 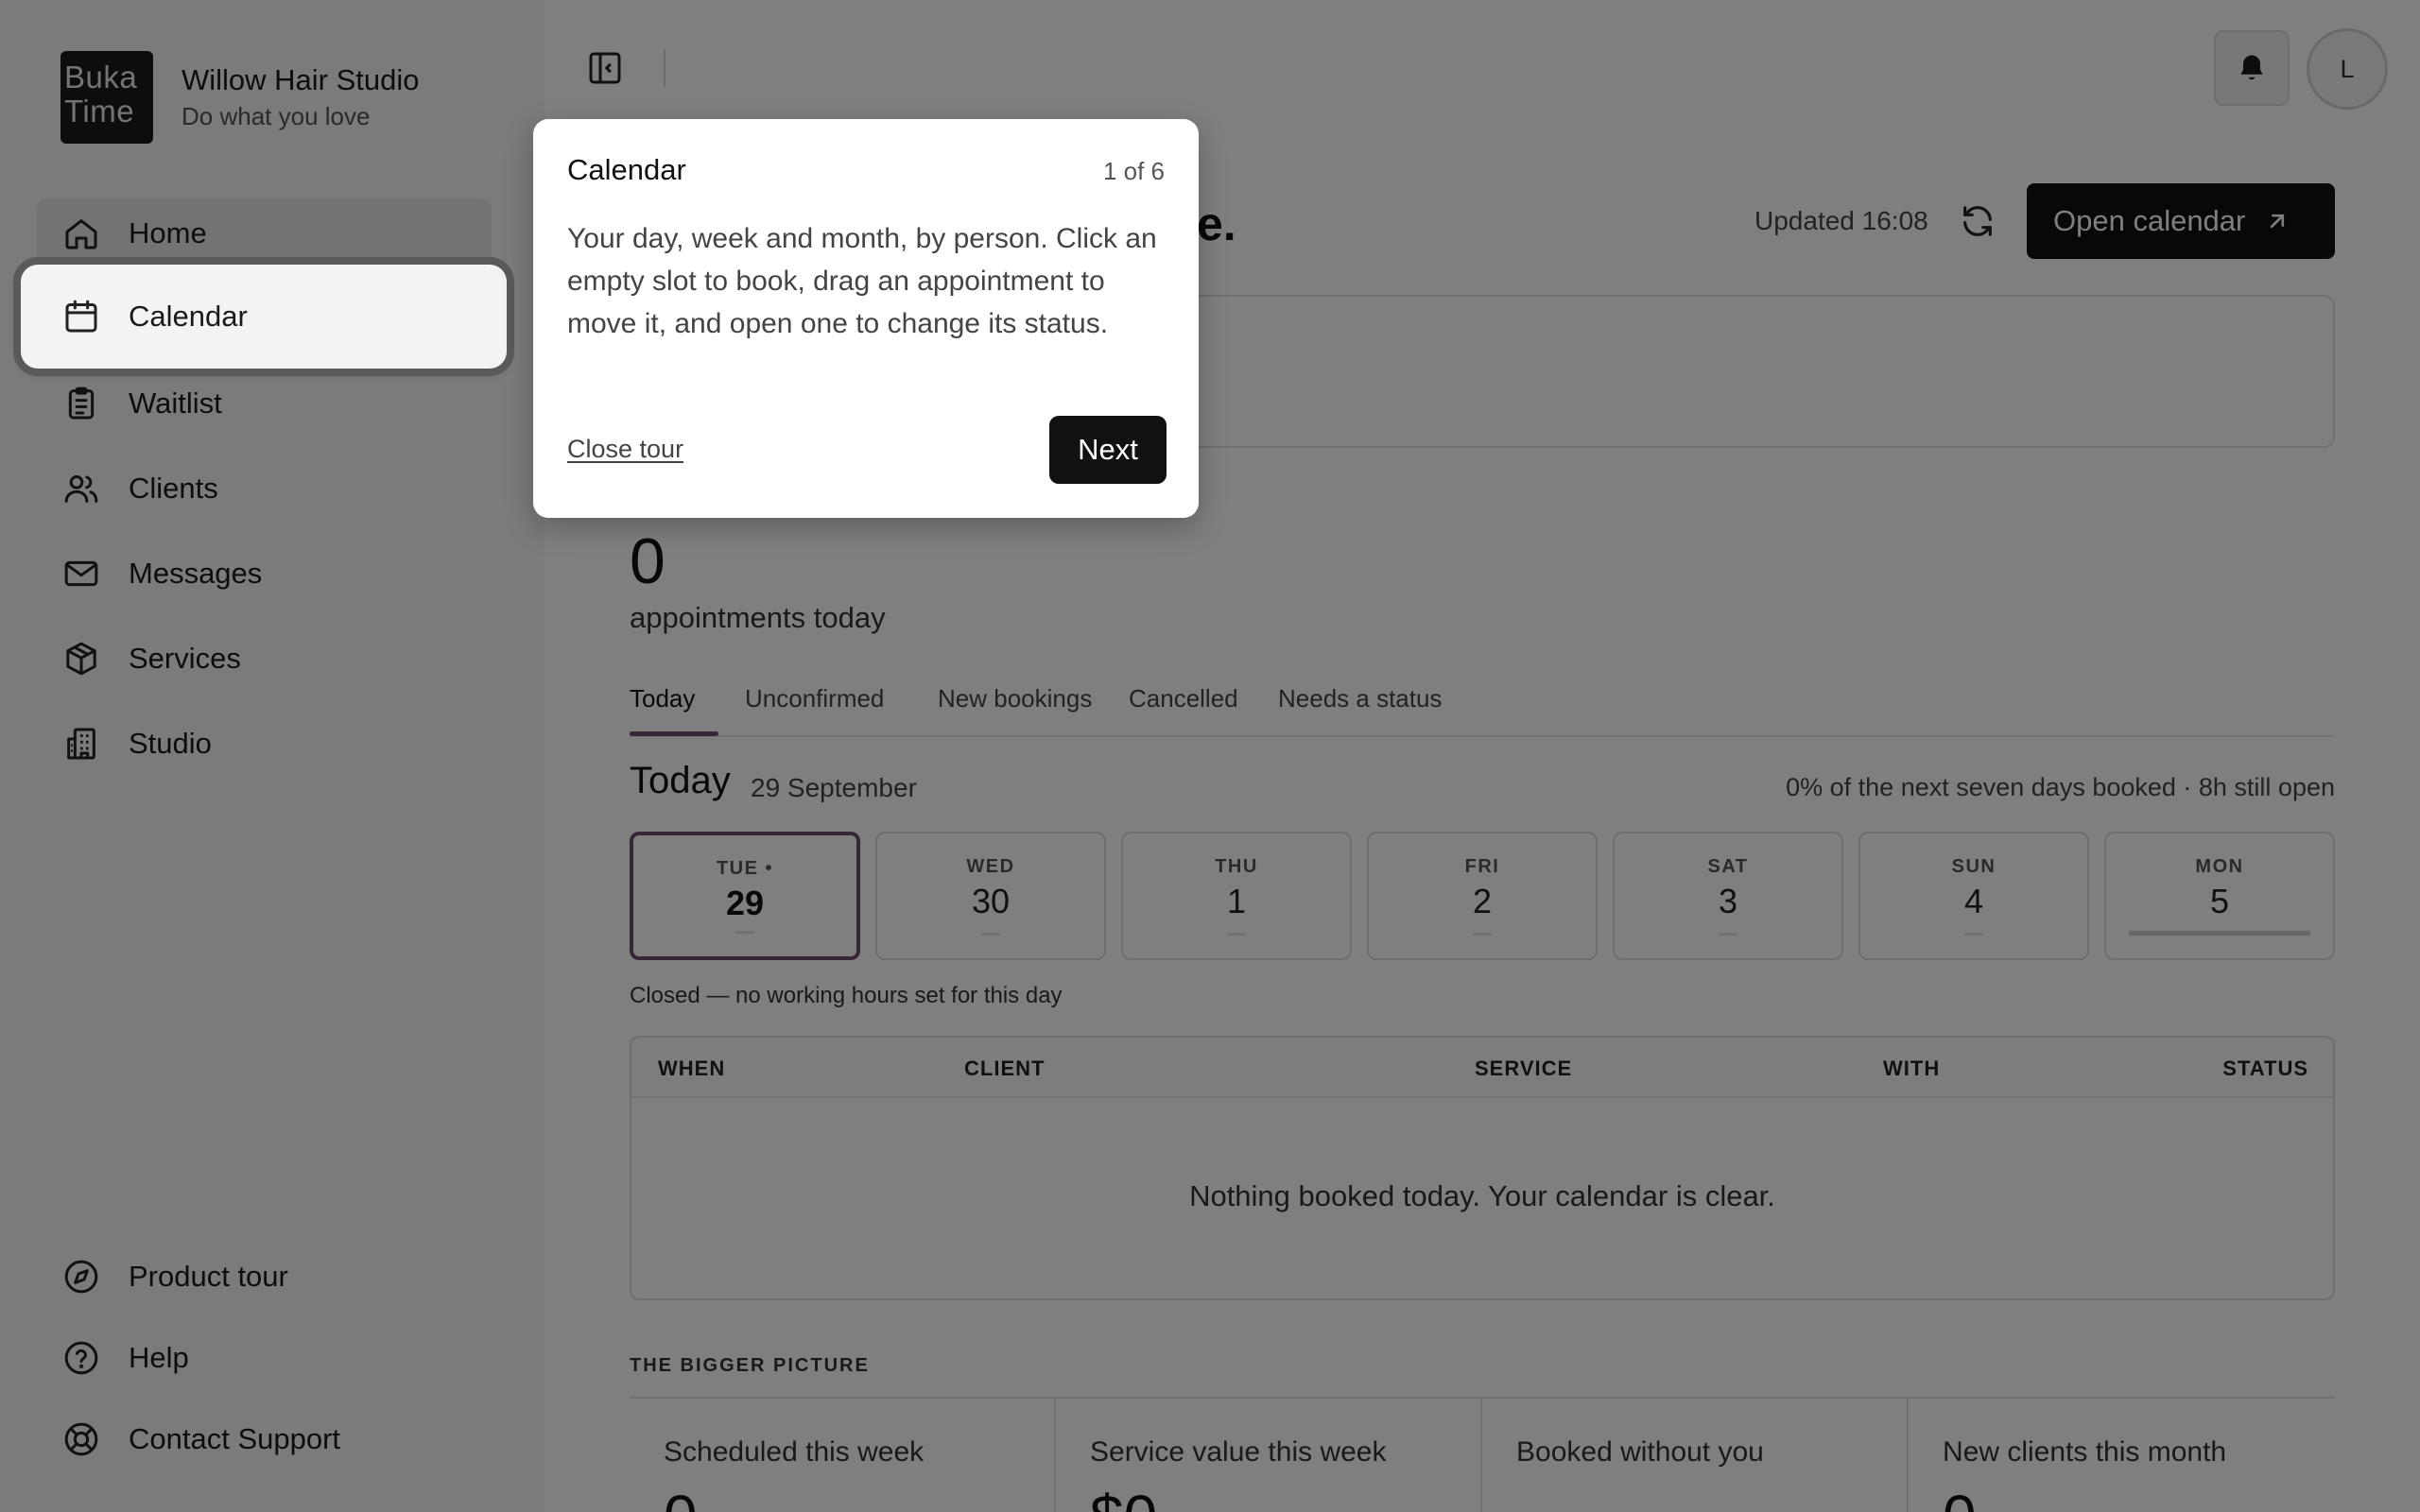 I want to click on studio-name: Willow Hair Studio, so click(x=301, y=79).